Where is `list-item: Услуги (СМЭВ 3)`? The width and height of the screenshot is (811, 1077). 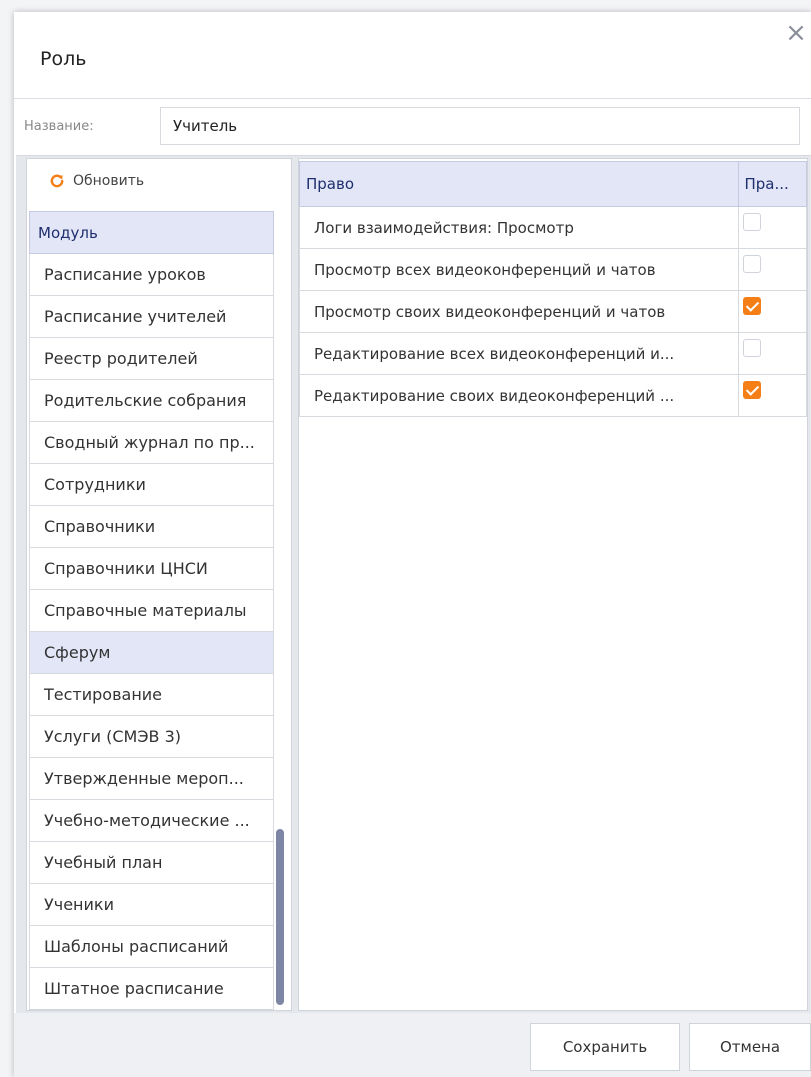 list-item: Услуги (СМЭВ 3) is located at coordinates (151, 737).